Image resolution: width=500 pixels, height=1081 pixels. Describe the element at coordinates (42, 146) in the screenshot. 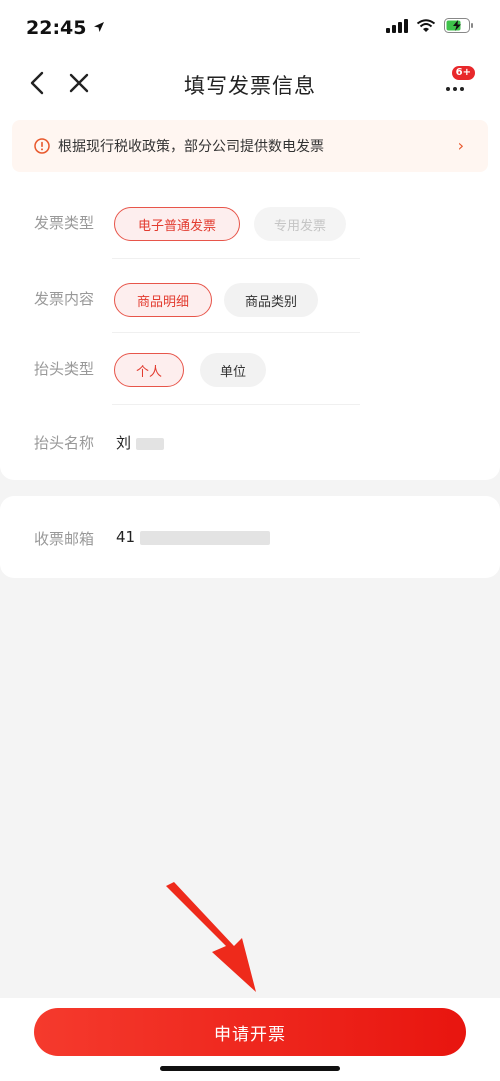

I see `info-alert-icon` at that location.